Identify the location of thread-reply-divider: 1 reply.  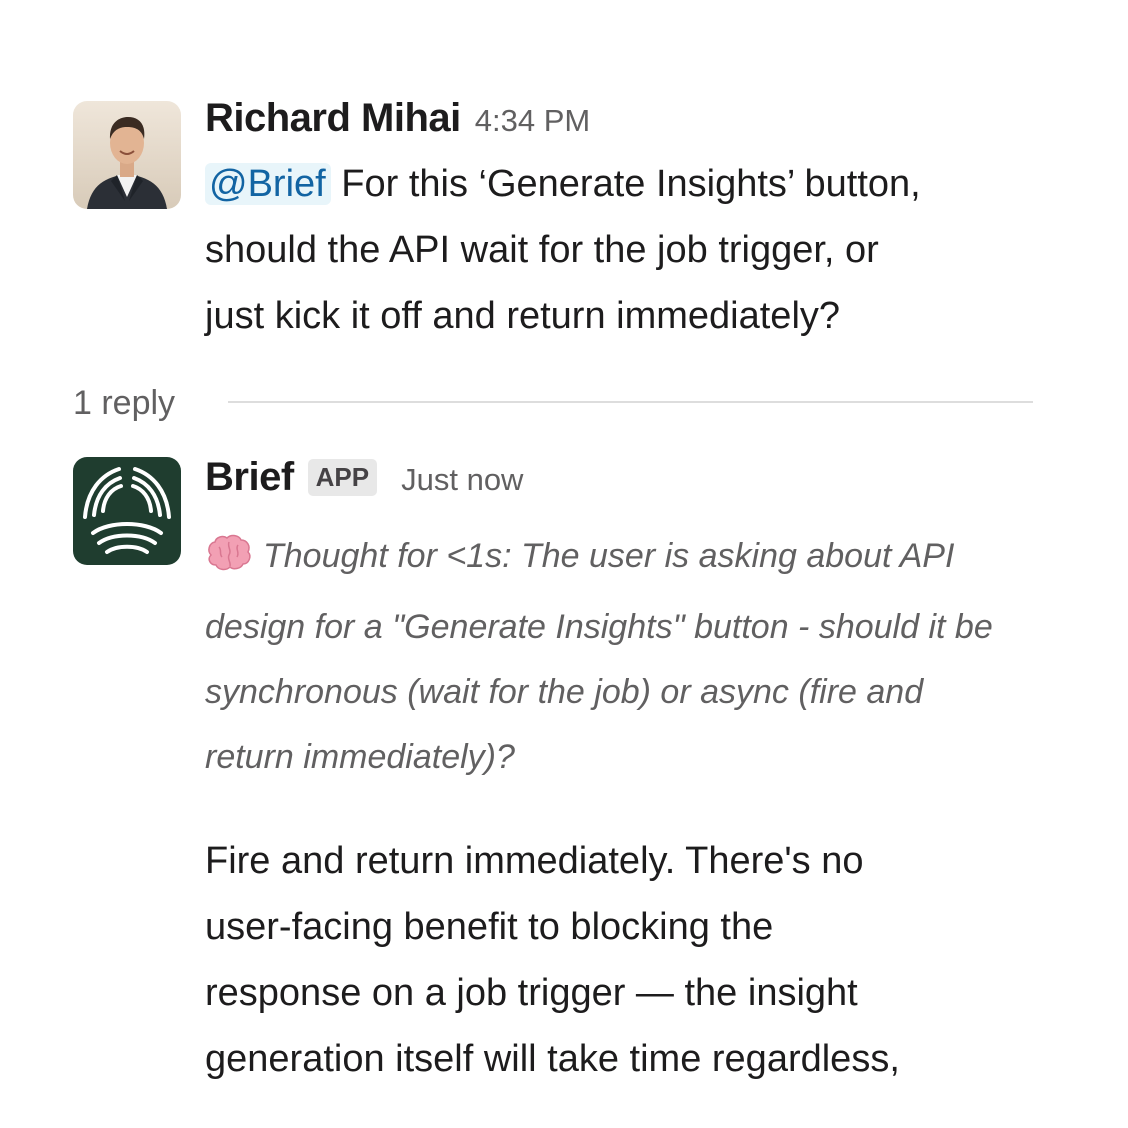
(553, 403).